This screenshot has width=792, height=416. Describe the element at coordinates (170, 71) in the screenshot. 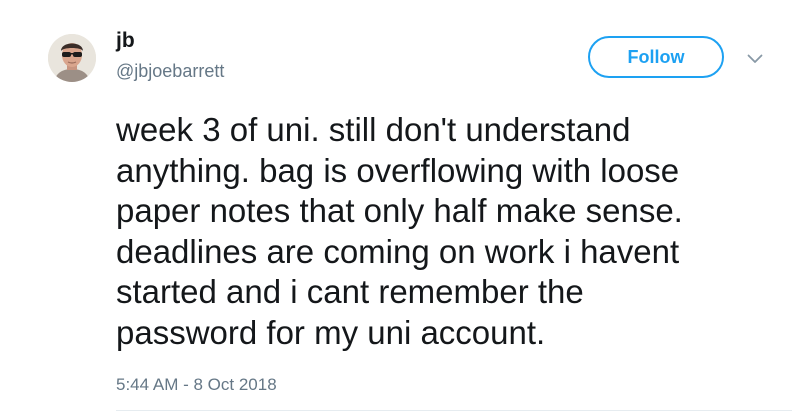

I see `username: @jbjoebarrett` at that location.